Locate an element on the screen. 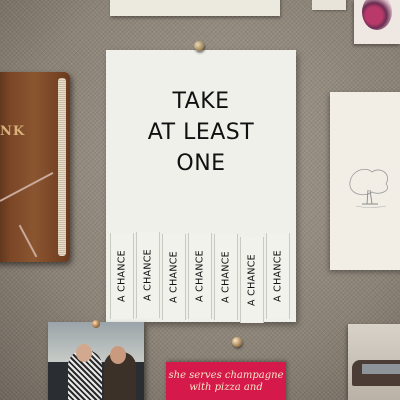  notebook-label: NK is located at coordinates (13, 131).